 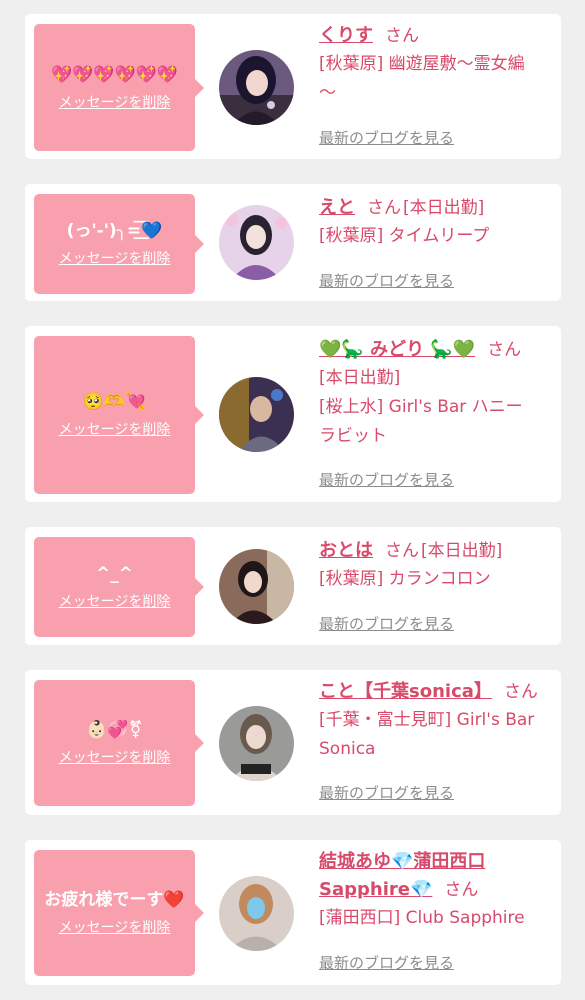 What do you see at coordinates (114, 730) in the screenshot?
I see `message-text: 👶🏻💞⚧` at bounding box center [114, 730].